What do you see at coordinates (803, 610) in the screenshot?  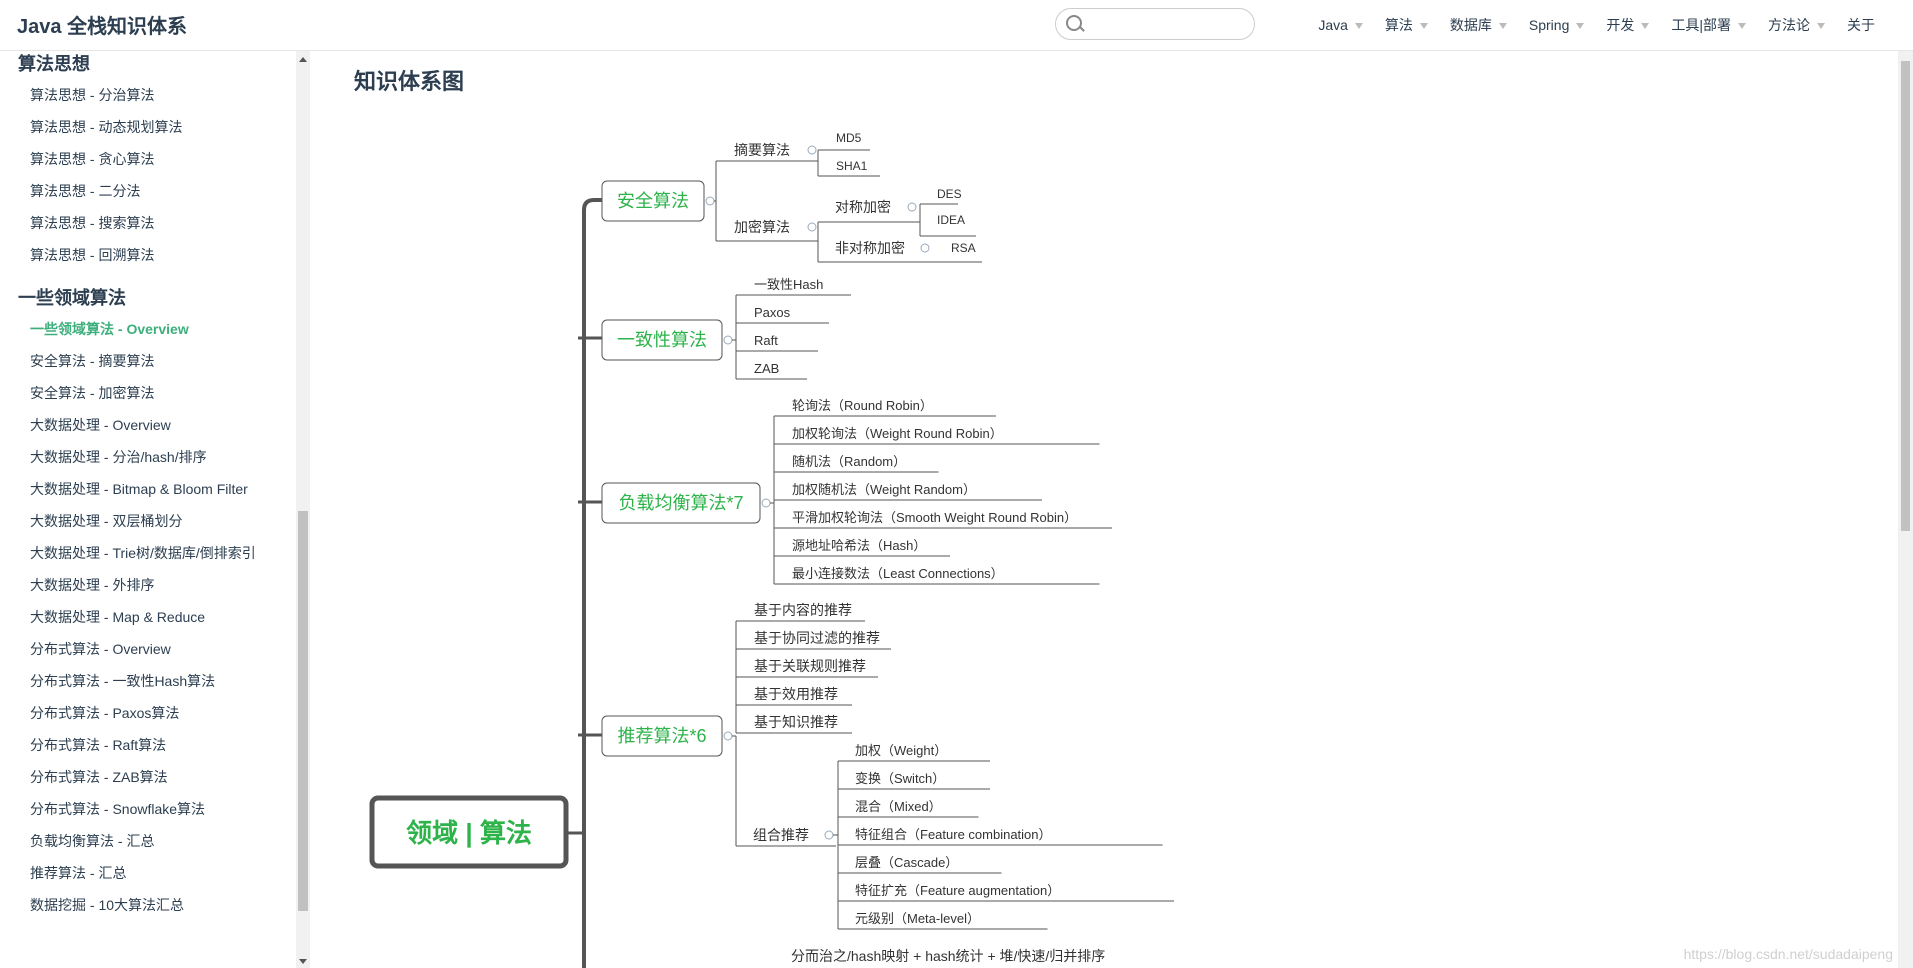 I see `mindmap-leaf: 基于内容的推荐` at bounding box center [803, 610].